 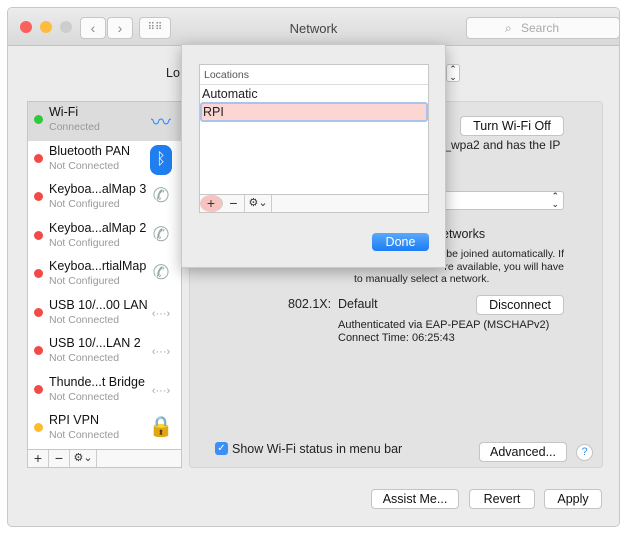 What do you see at coordinates (573, 499) in the screenshot?
I see `apply-button: Apply` at bounding box center [573, 499].